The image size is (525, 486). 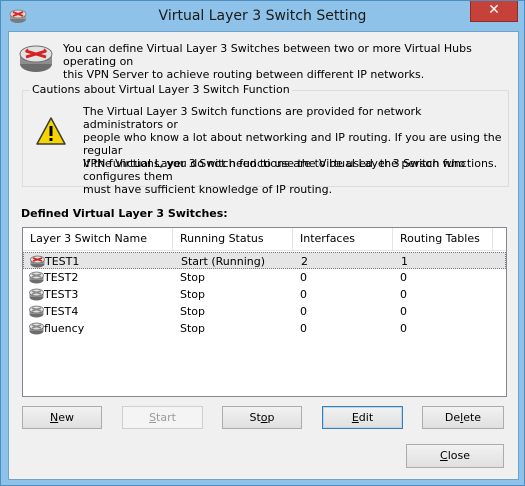 I want to click on button-label: ete, so click(x=472, y=417).